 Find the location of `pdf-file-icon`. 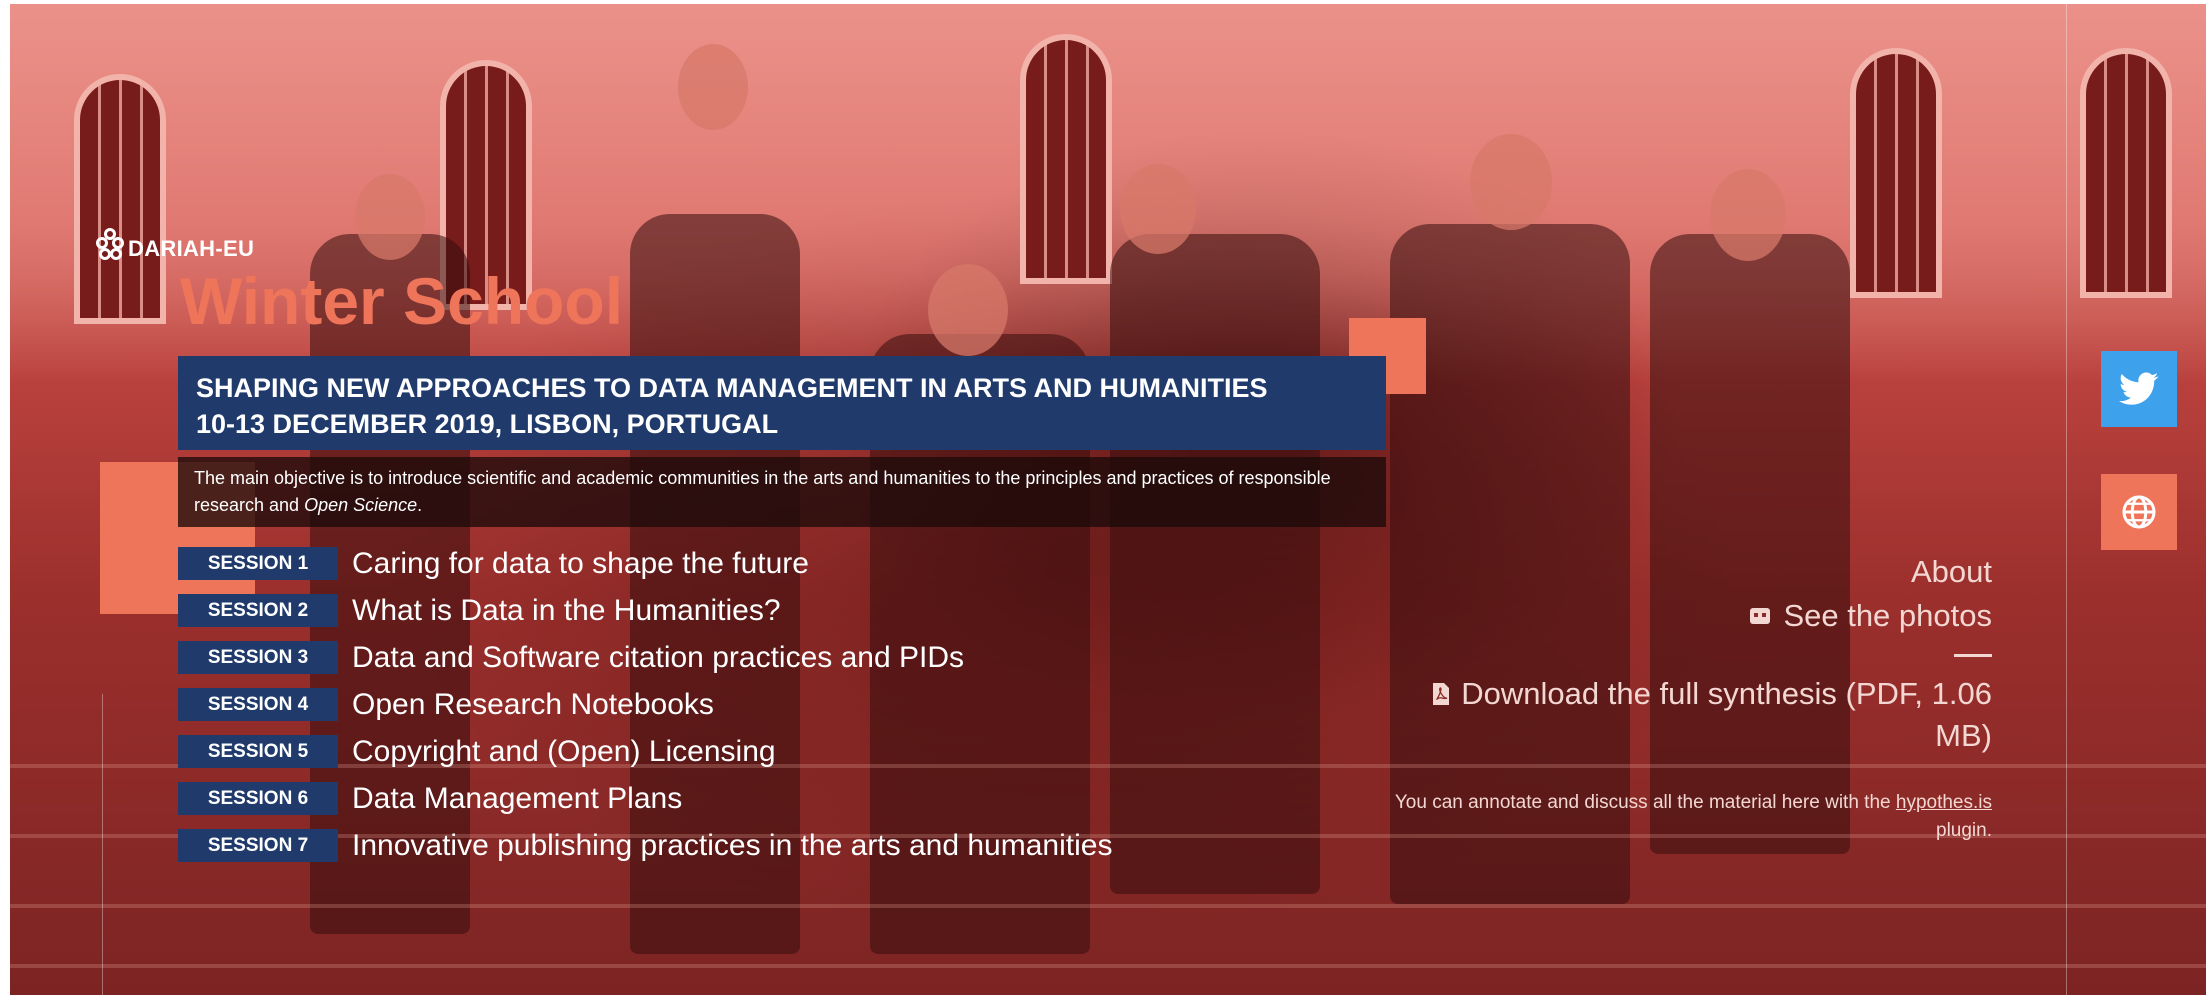

pdf-file-icon is located at coordinates (1441, 694).